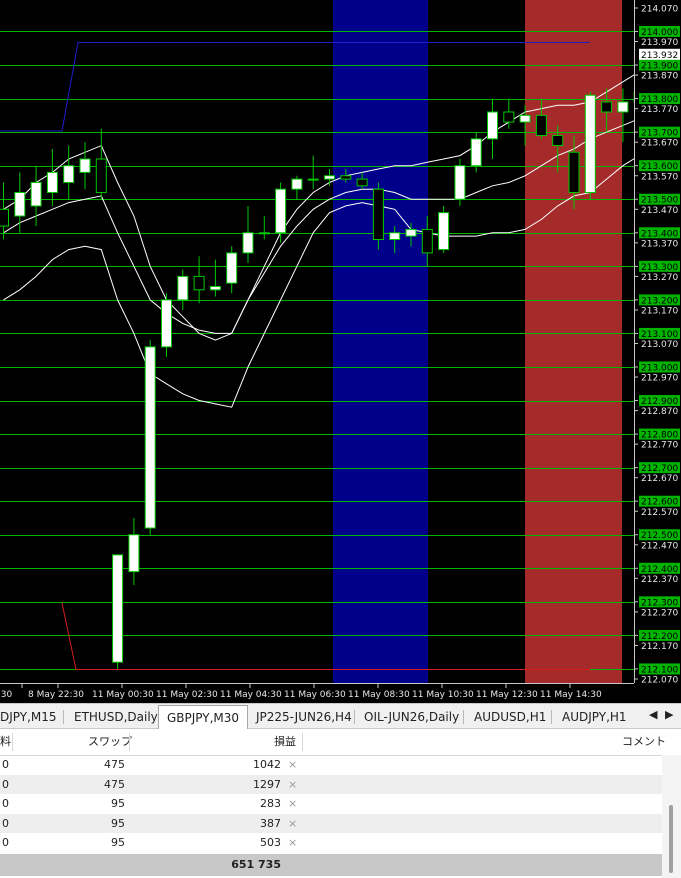  I want to click on tab-label: OIL-JUN26,Daily, so click(412, 717).